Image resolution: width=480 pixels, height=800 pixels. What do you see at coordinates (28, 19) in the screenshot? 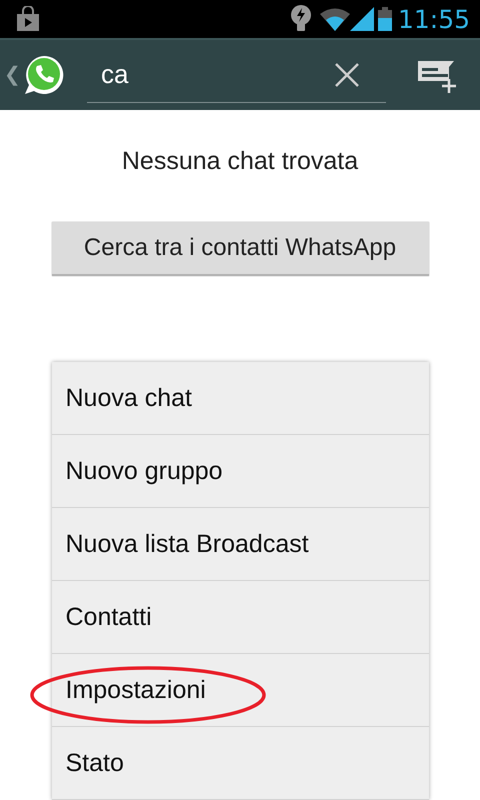
I see `store-bag-icon` at bounding box center [28, 19].